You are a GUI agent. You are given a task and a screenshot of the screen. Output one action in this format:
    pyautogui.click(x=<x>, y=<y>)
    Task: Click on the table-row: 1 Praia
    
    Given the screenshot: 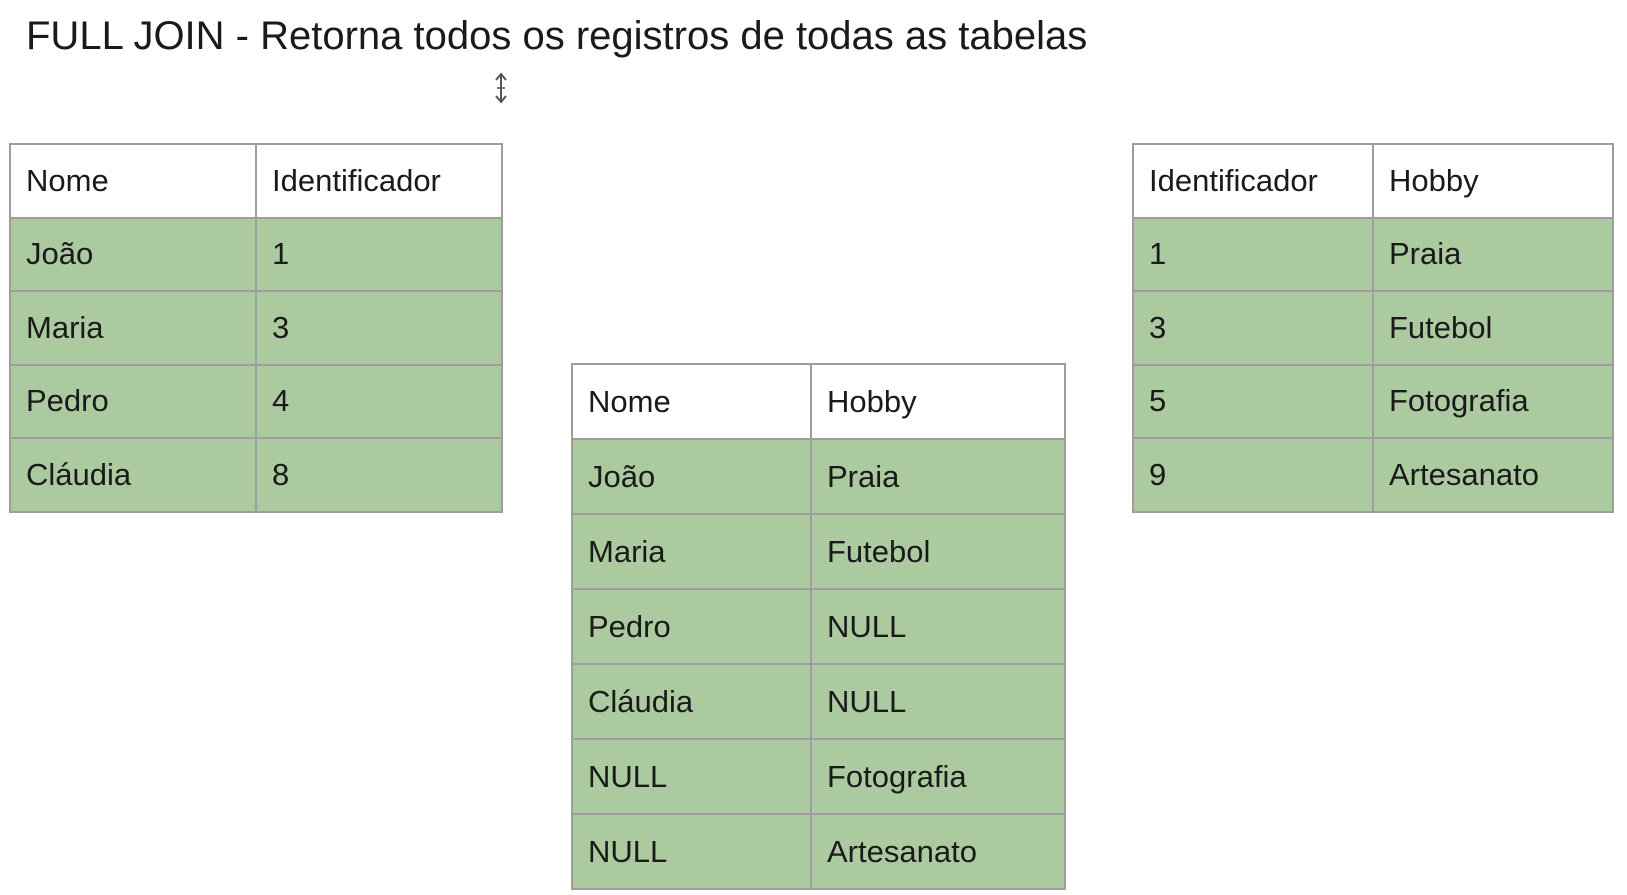 What is the action you would take?
    pyautogui.click(x=1373, y=254)
    